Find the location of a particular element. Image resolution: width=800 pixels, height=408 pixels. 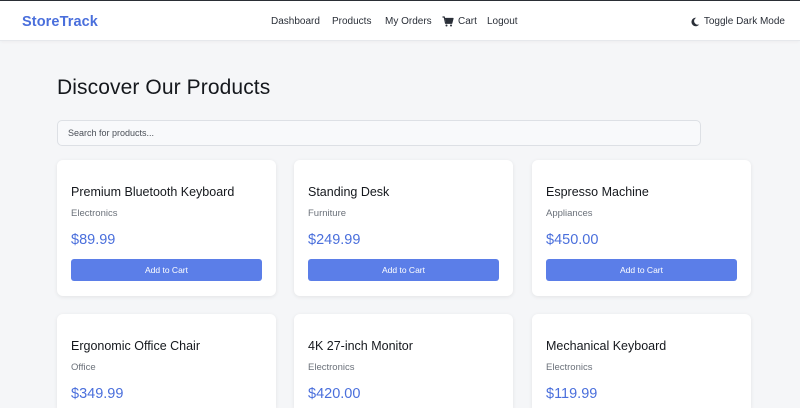

product-card: Ergonomic Office Chair Office $349.99 is located at coordinates (166, 361).